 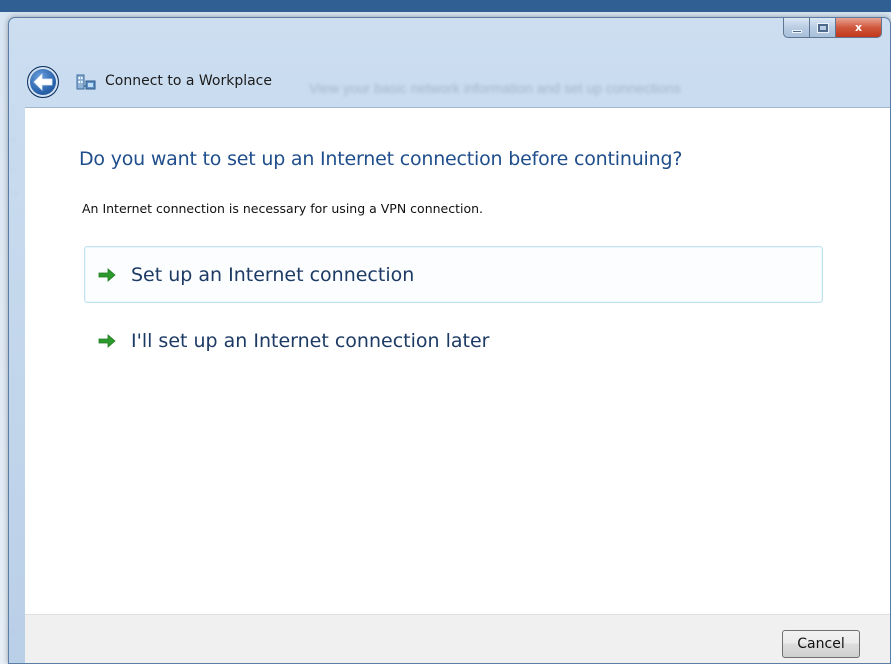 I want to click on option-label: I'll set up an Internet connection later, so click(x=310, y=340).